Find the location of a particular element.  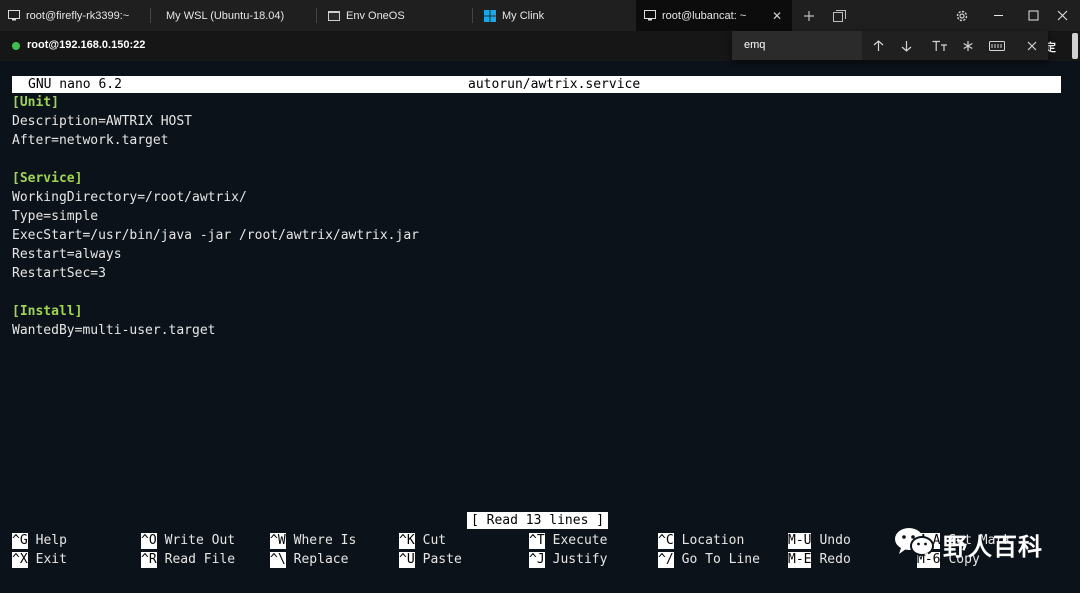

minimize-icon is located at coordinates (998, 15).